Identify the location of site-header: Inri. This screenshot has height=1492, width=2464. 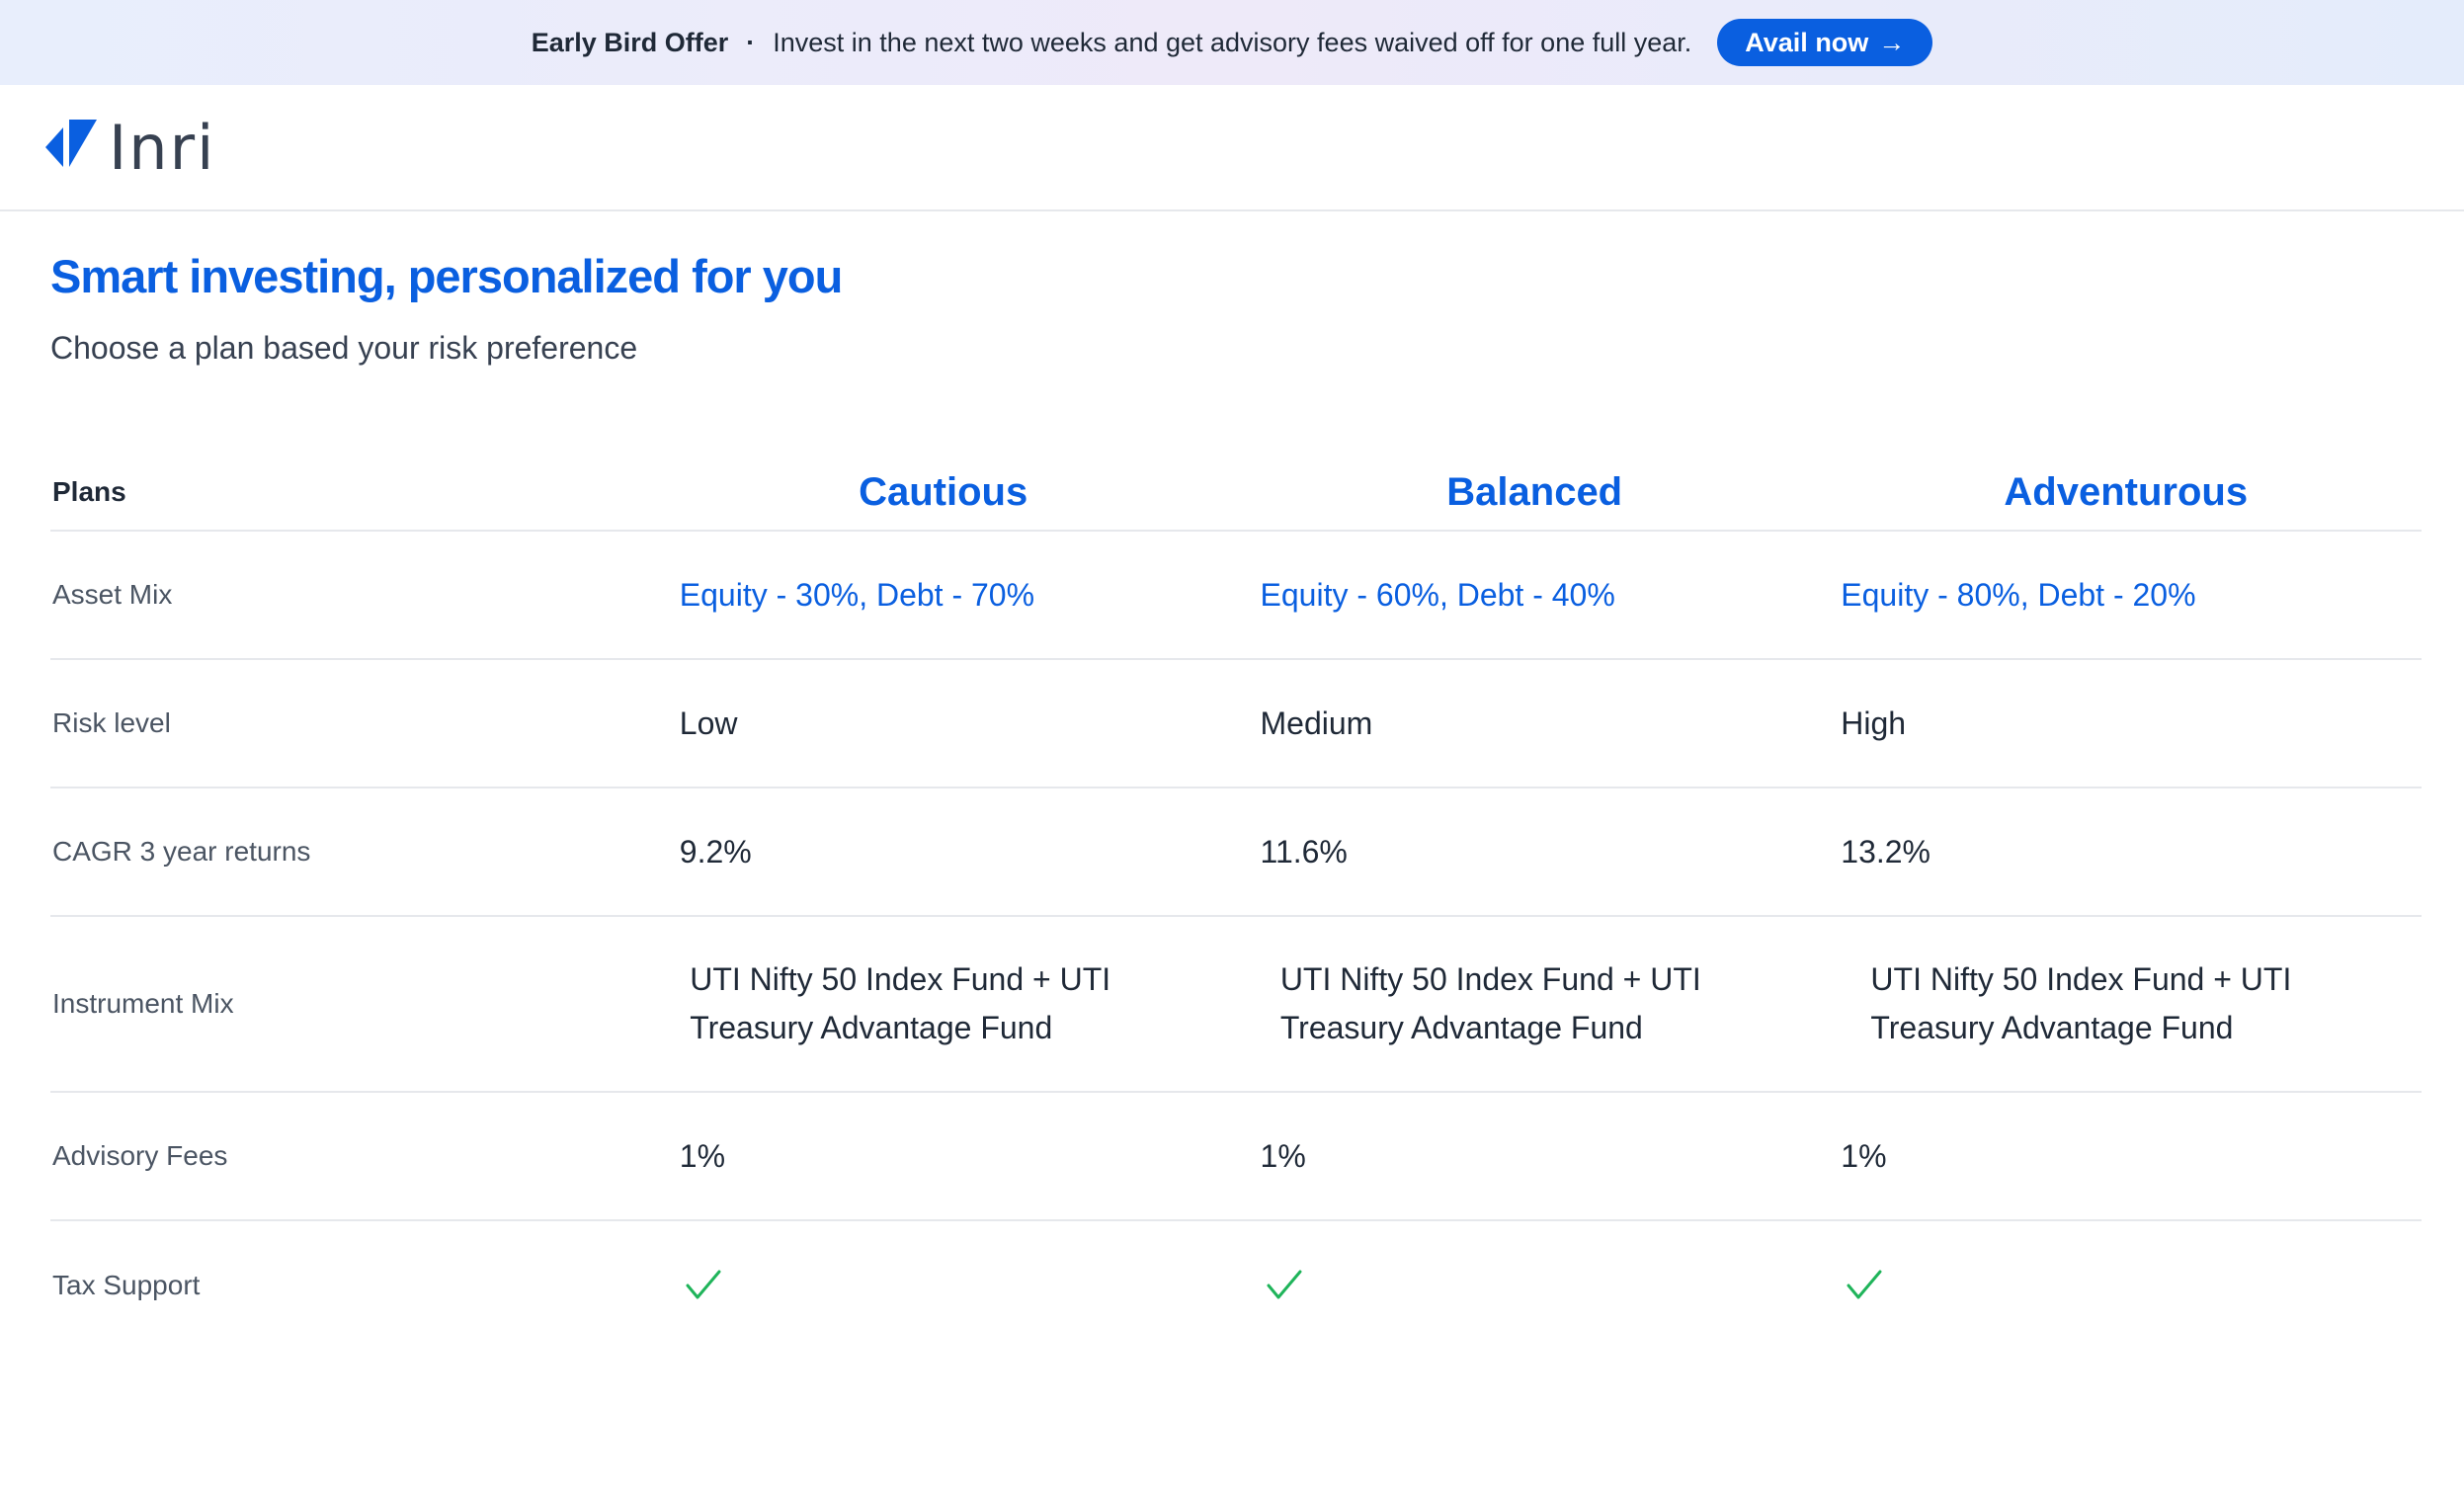
(1232, 148).